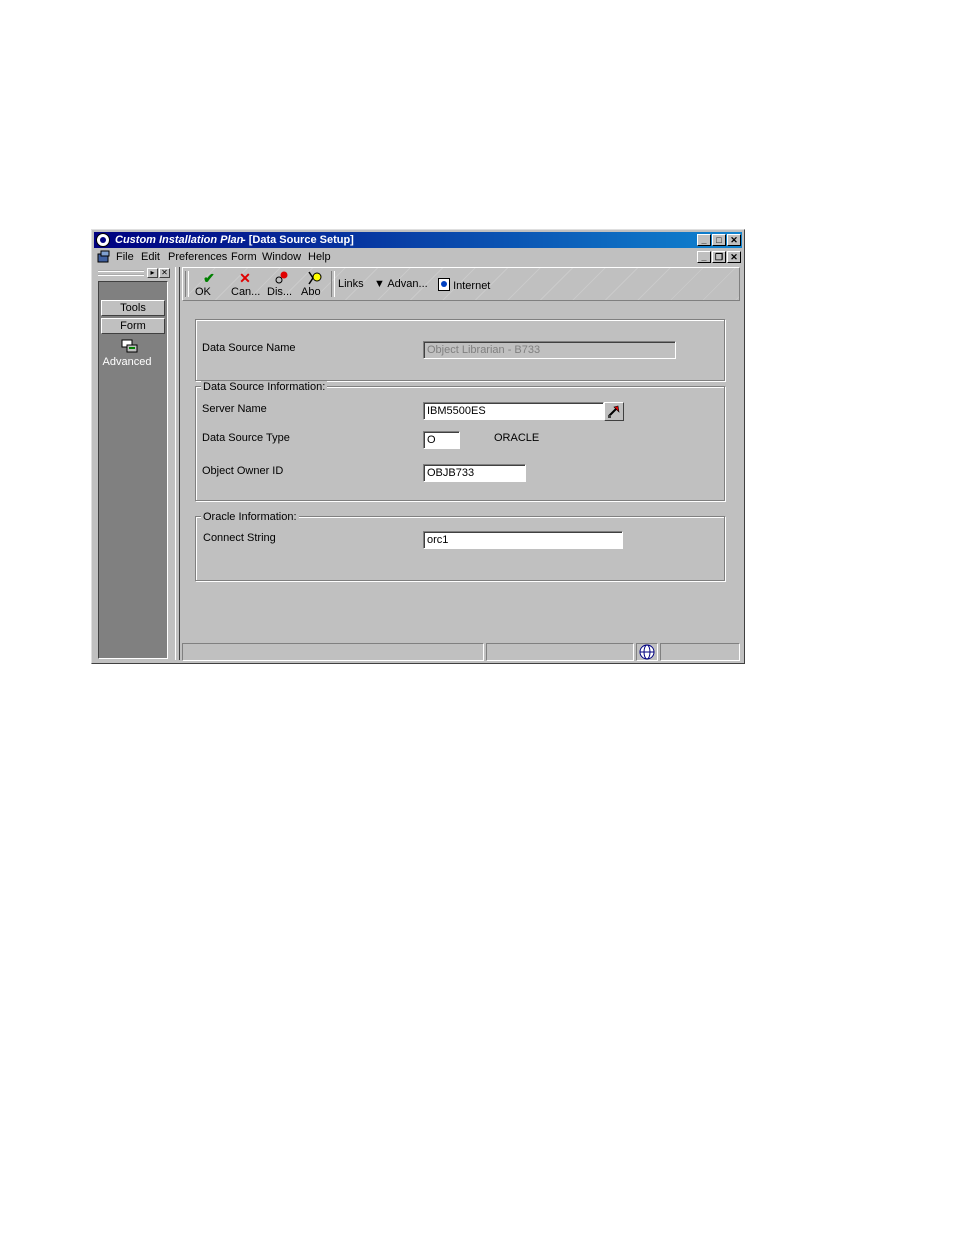 The image size is (954, 1235). I want to click on ok-label: OK, so click(203, 292).